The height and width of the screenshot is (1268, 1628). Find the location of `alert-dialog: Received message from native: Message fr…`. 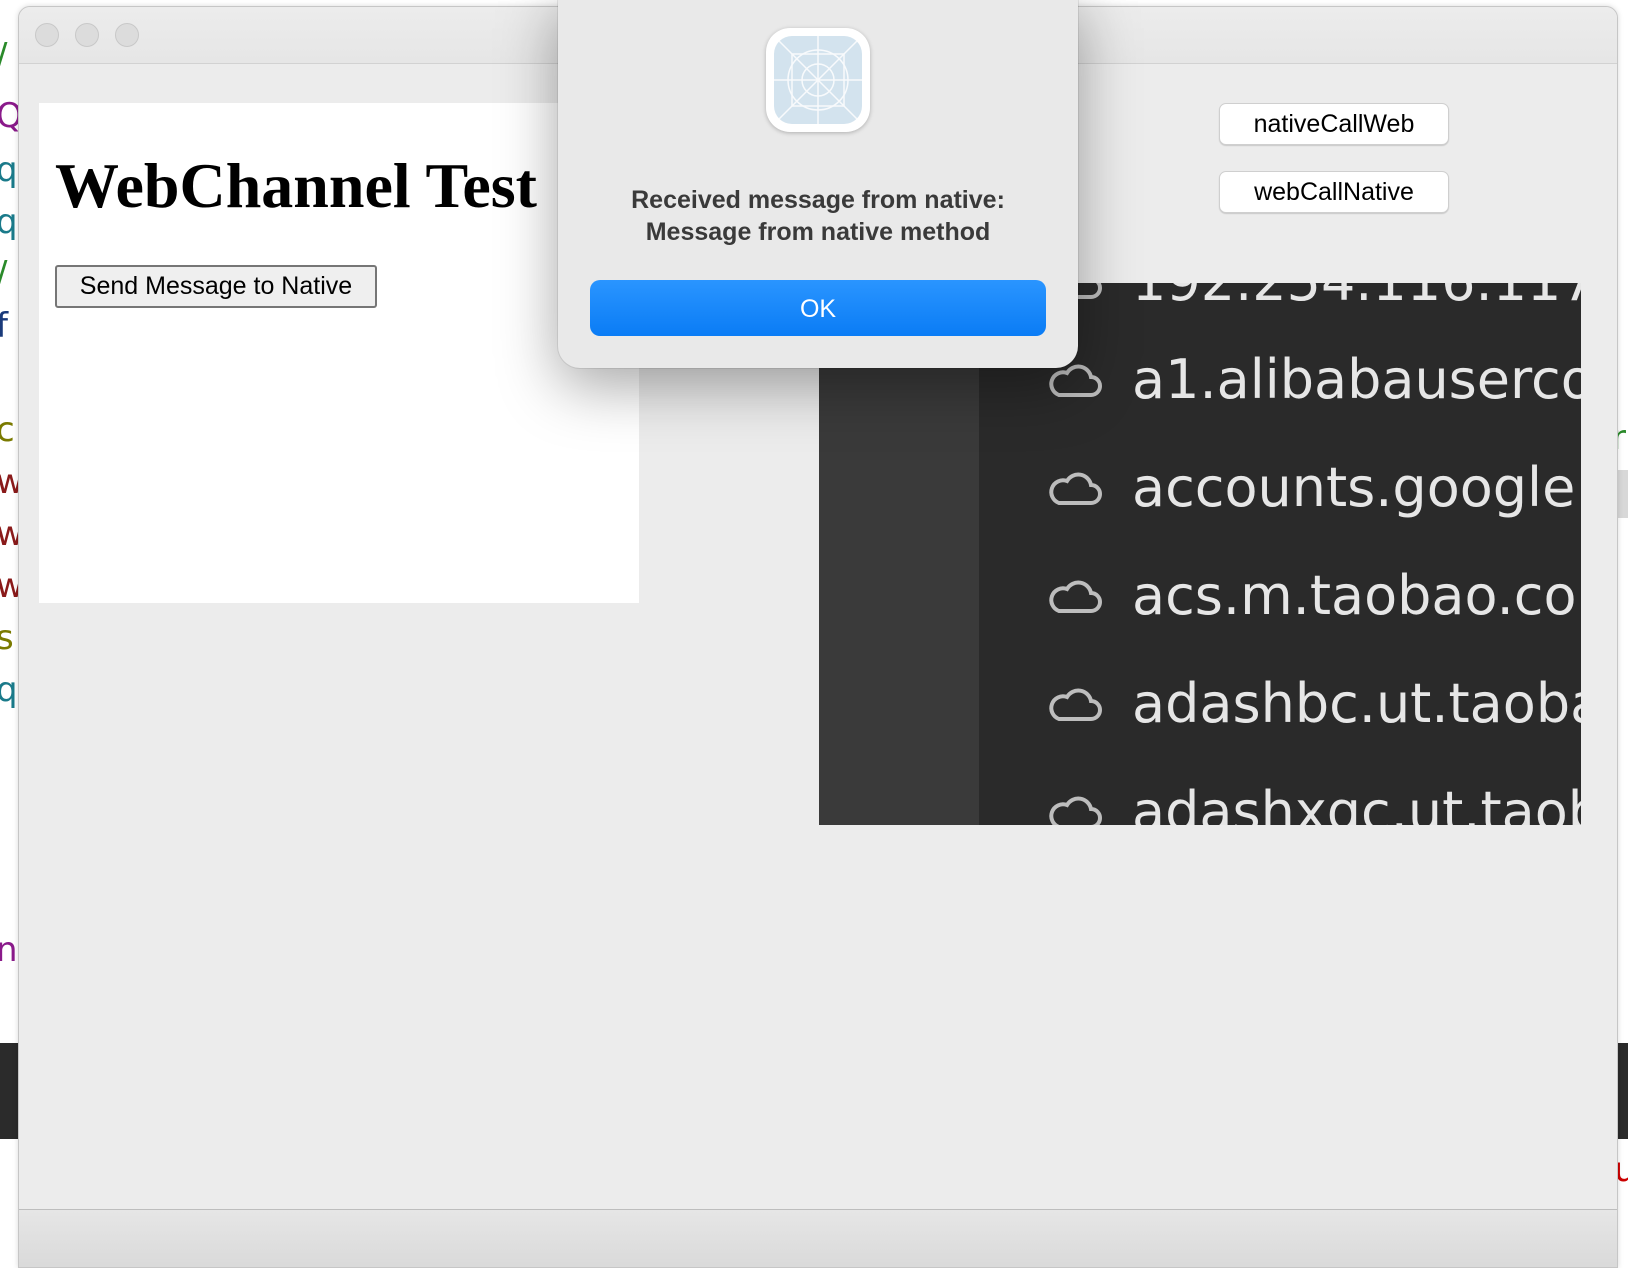

alert-dialog: Received message from native: Message fr… is located at coordinates (818, 184).